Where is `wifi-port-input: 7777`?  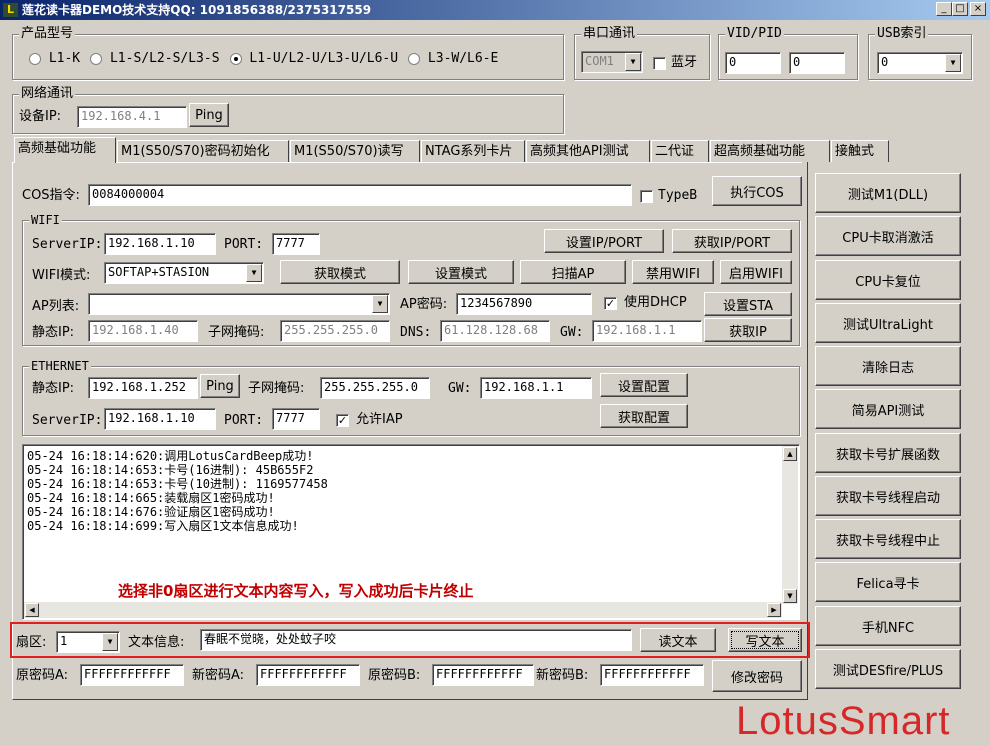 wifi-port-input: 7777 is located at coordinates (296, 244).